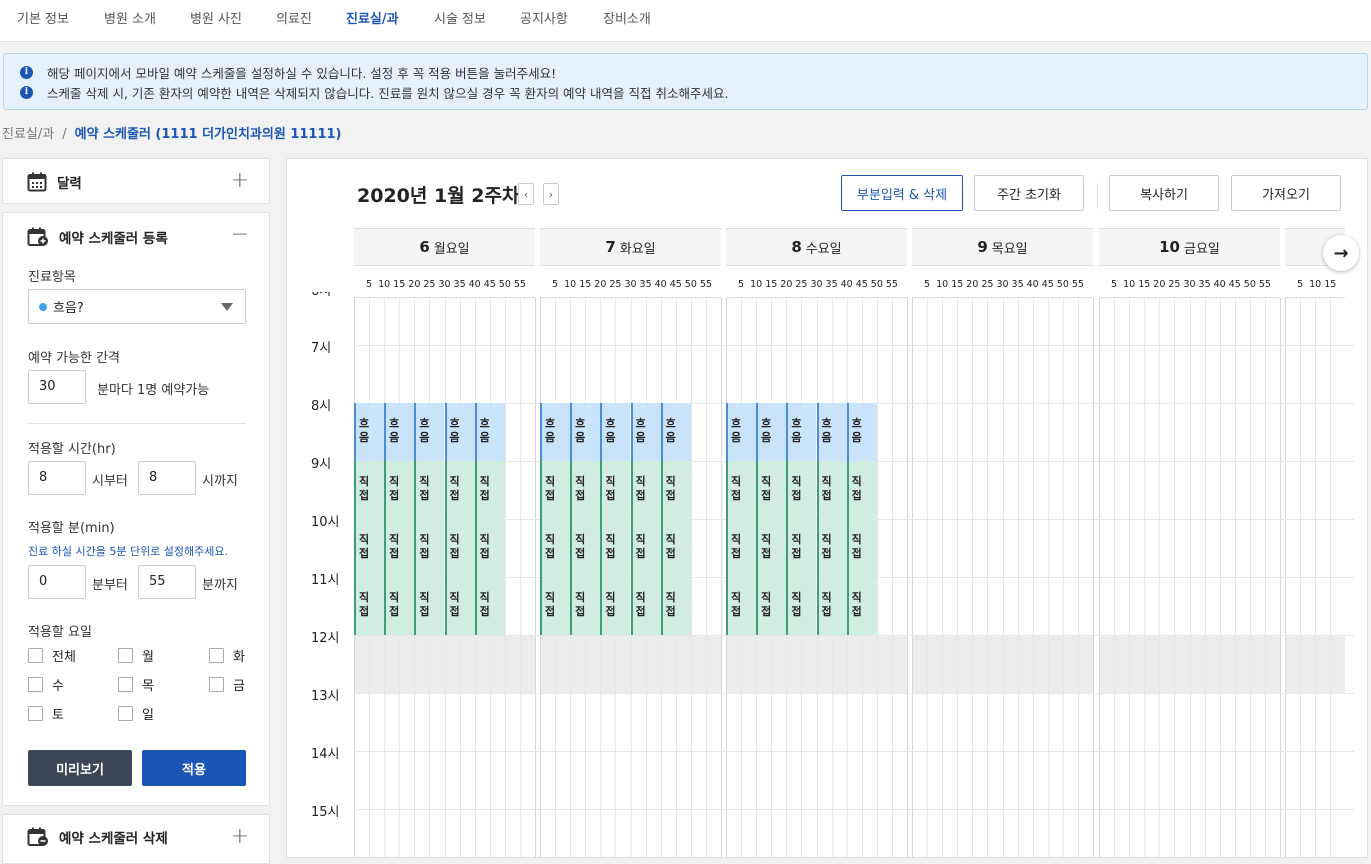 This screenshot has width=1371, height=864. I want to click on nav-tab-4: 의료진, so click(294, 17).